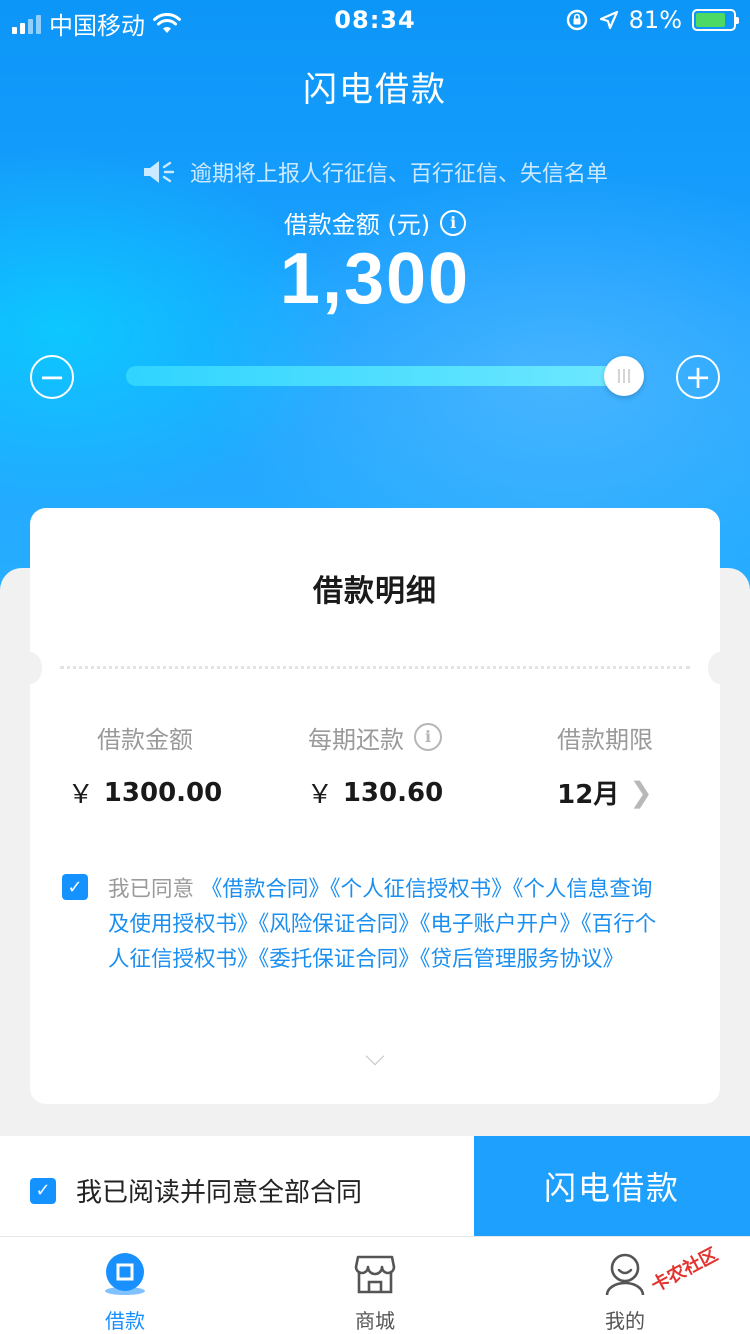 The image size is (750, 1334). Describe the element at coordinates (375, 1057) in the screenshot. I see `expand-chevron-down-icon: ⌵` at that location.